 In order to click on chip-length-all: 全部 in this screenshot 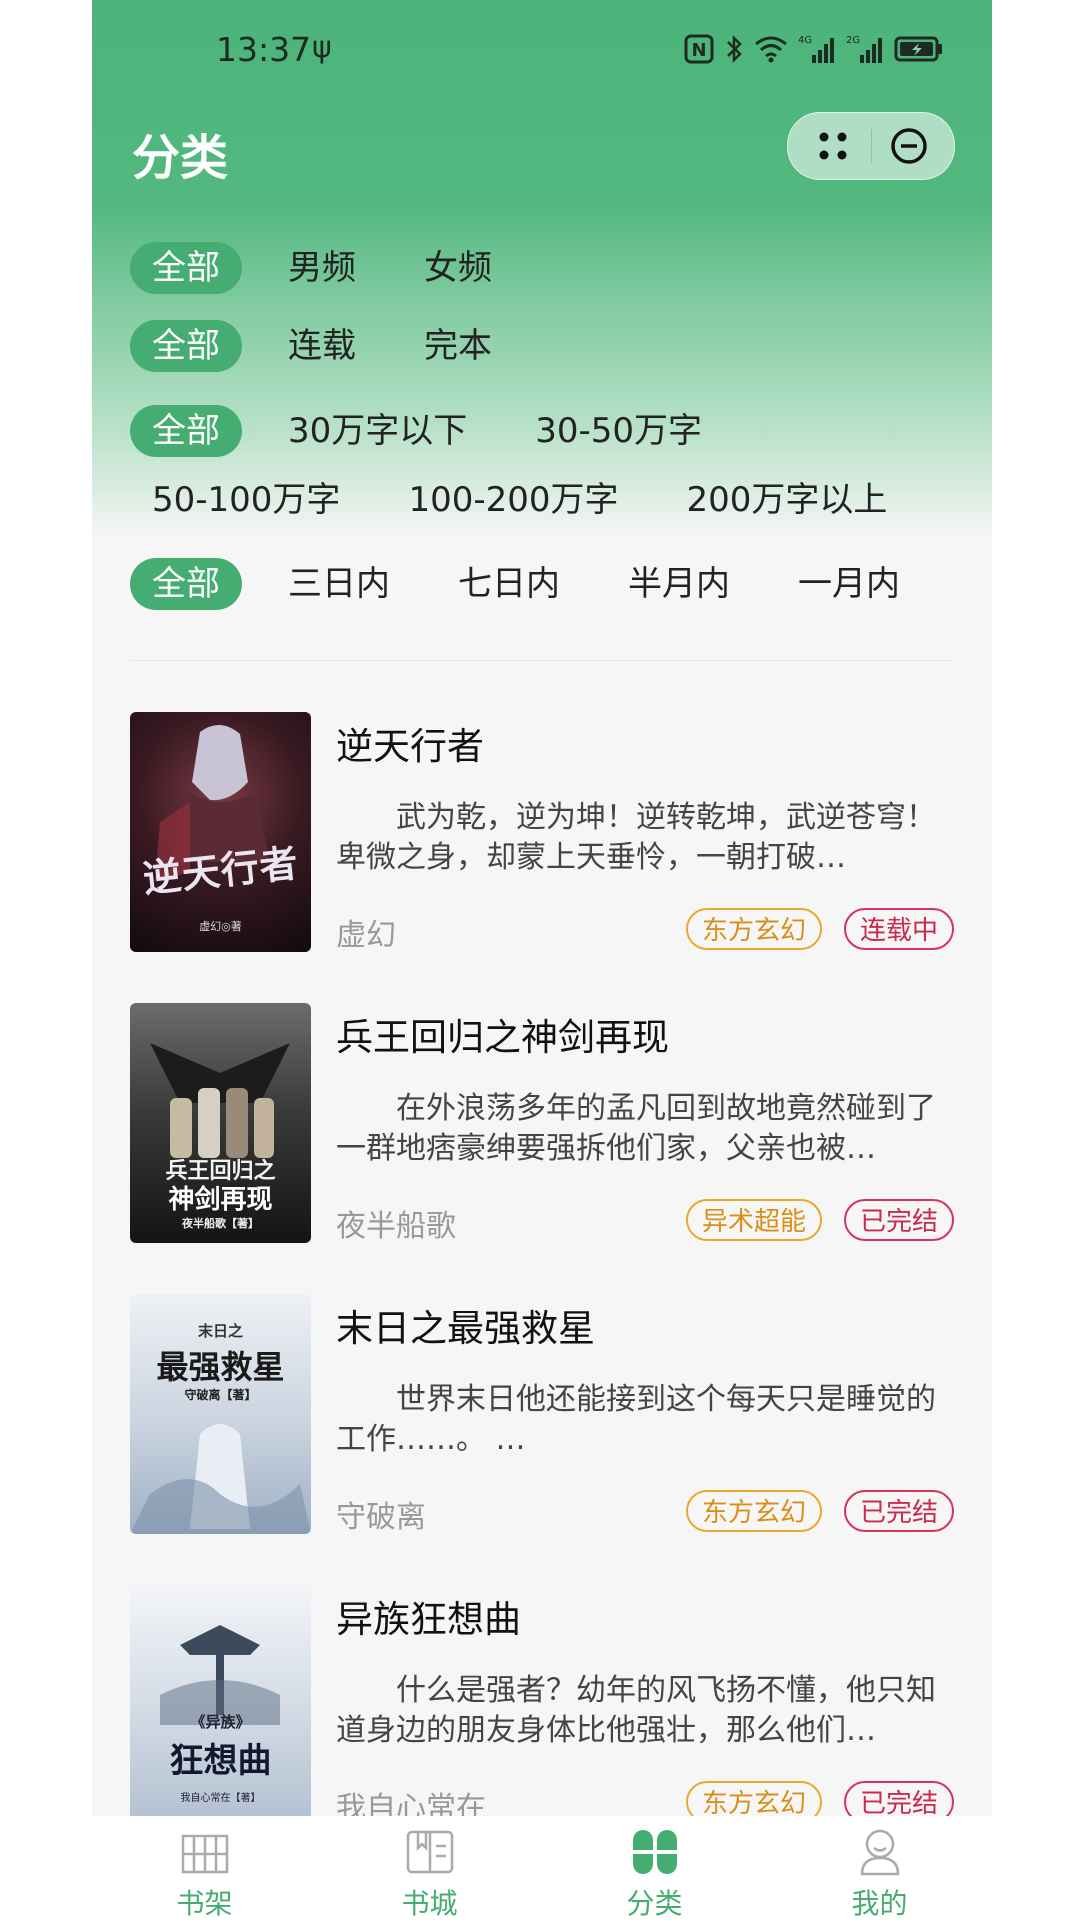, I will do `click(186, 431)`.